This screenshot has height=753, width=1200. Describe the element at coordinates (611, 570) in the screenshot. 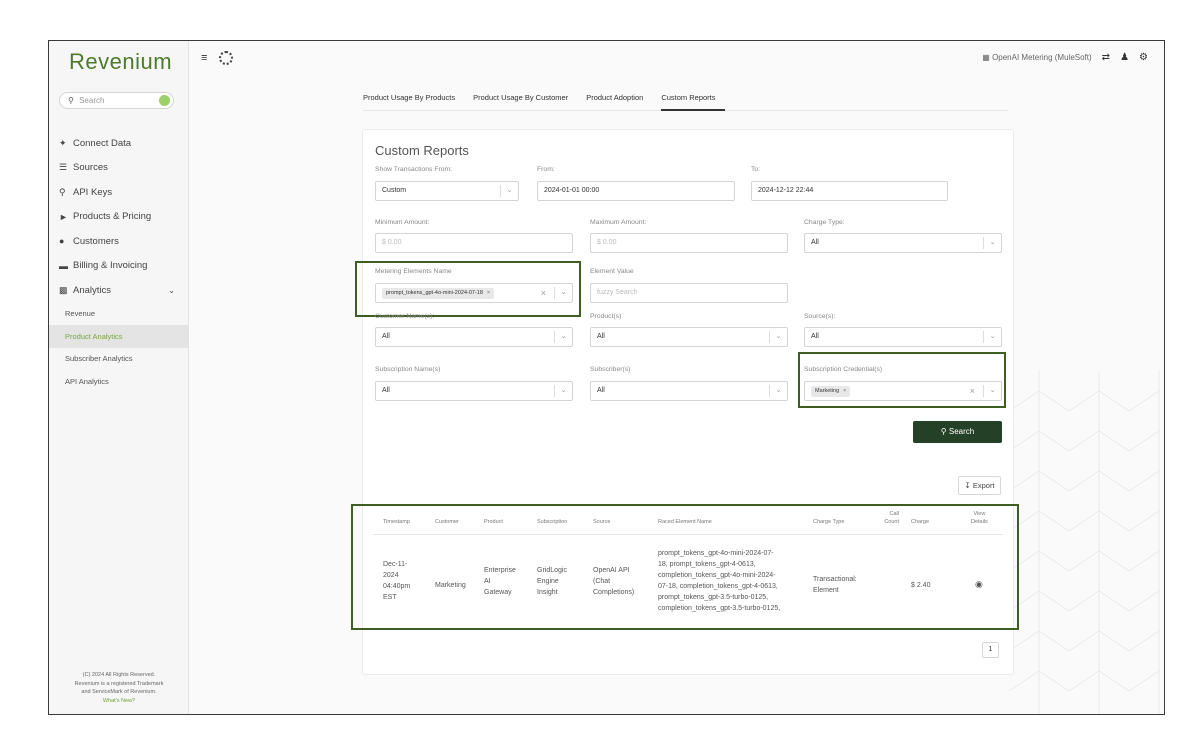

I see `cell-line: OpenAI API` at that location.